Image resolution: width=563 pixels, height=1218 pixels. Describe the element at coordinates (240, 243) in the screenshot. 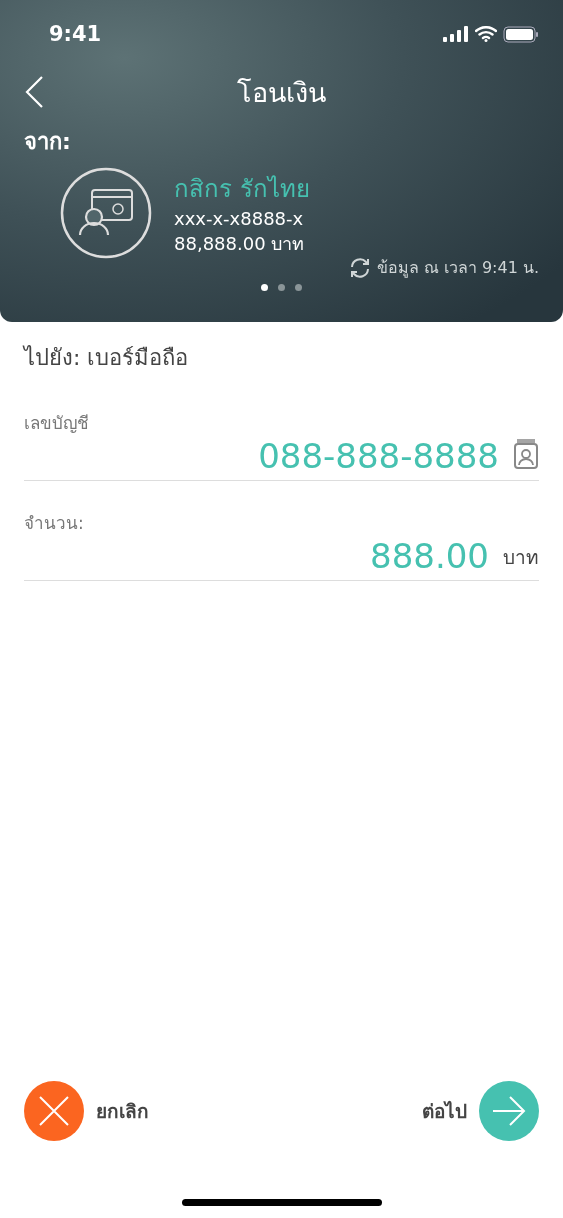

I see `account-balance: 88,888.00 บาท` at that location.